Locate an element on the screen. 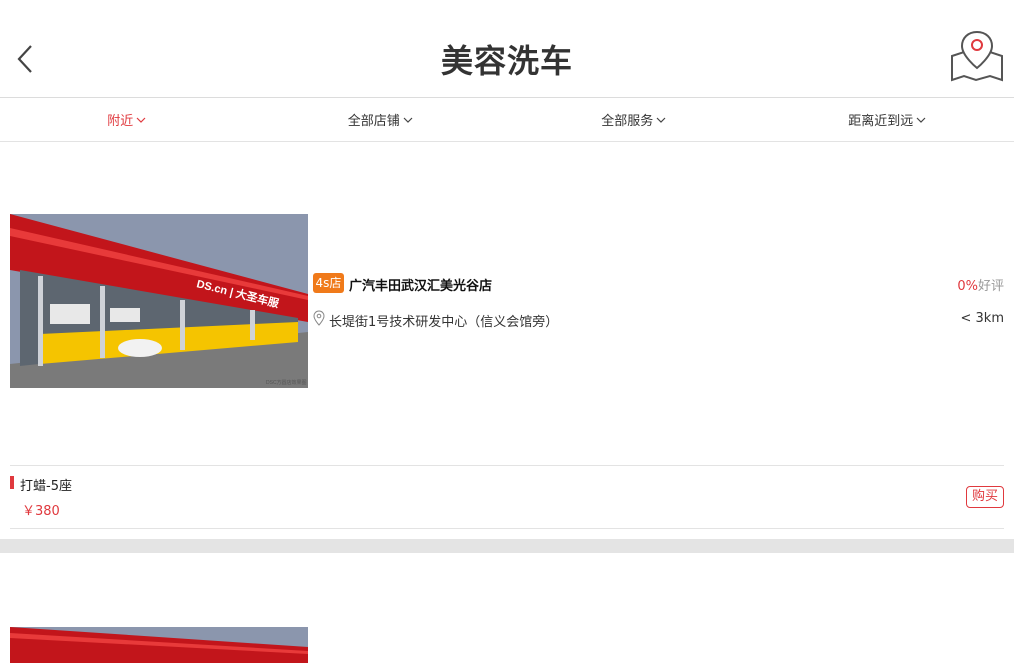 The image size is (1014, 663). rating-label: 好评 is located at coordinates (990, 286).